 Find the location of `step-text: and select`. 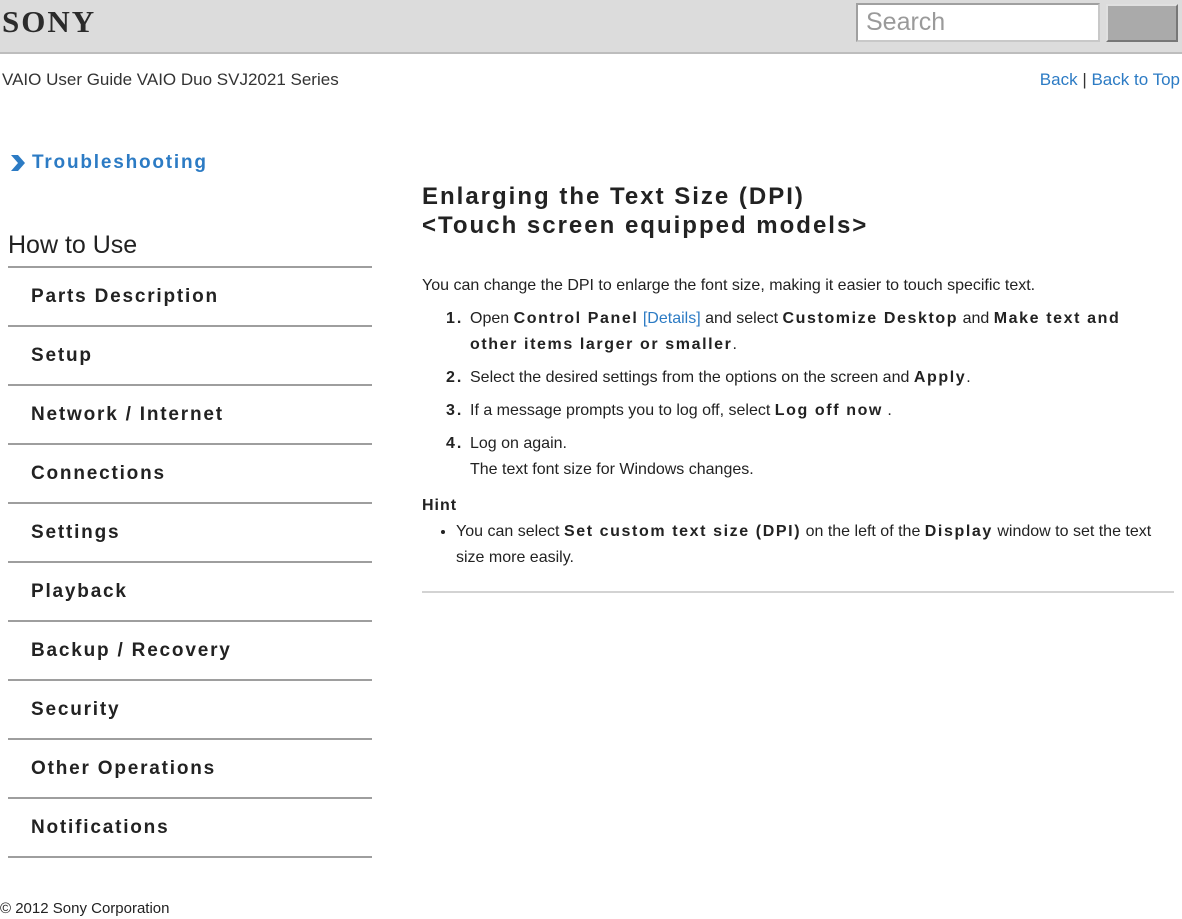

step-text: and select is located at coordinates (741, 318).